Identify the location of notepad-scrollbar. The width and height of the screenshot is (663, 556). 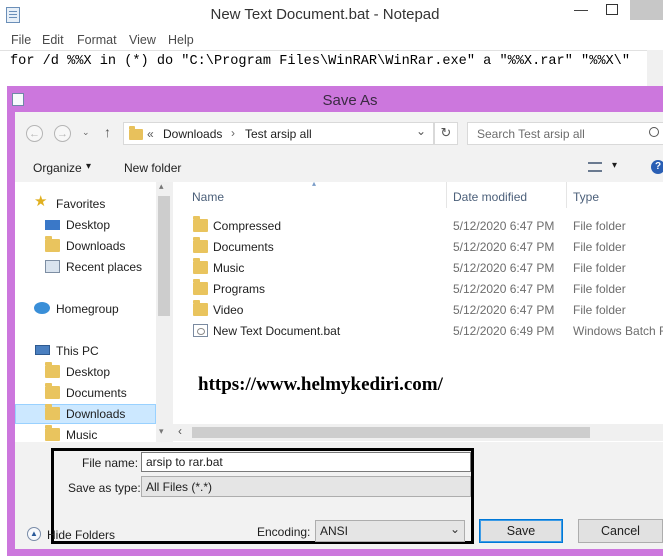
(655, 70).